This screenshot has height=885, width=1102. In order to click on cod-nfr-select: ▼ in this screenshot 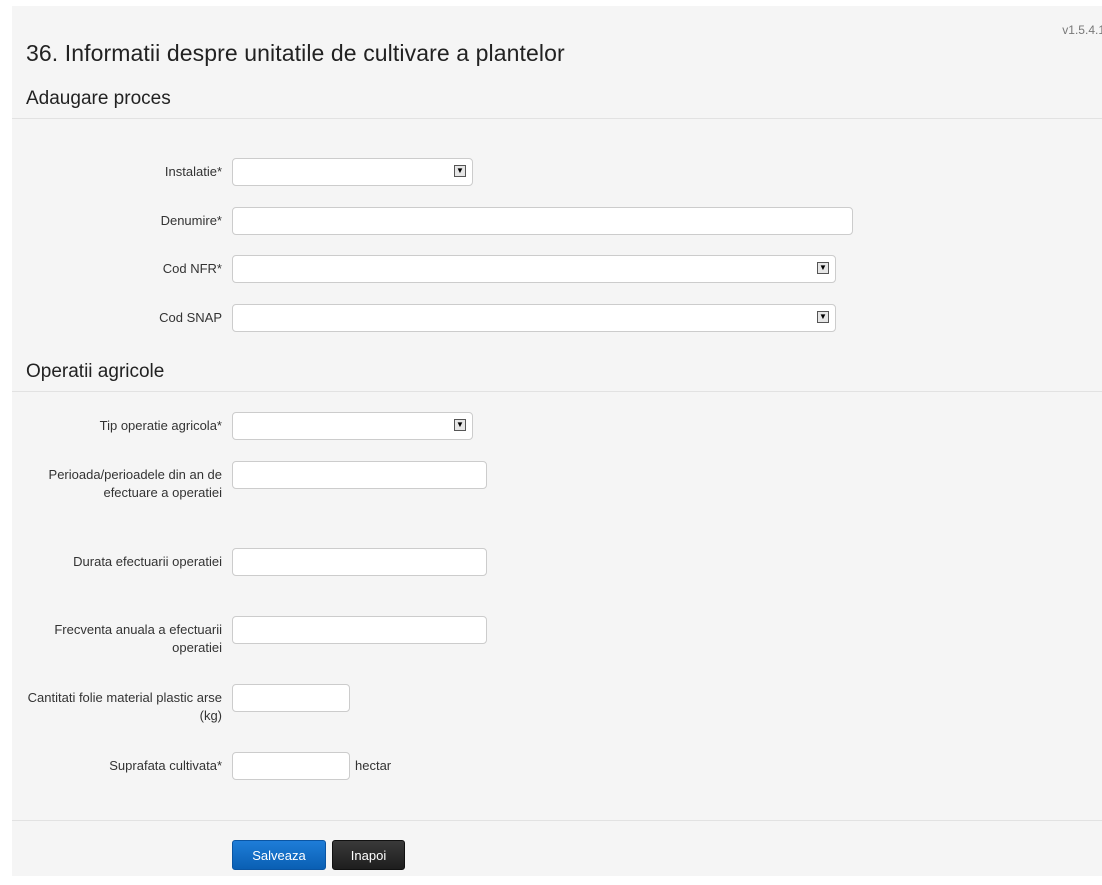, I will do `click(534, 269)`.